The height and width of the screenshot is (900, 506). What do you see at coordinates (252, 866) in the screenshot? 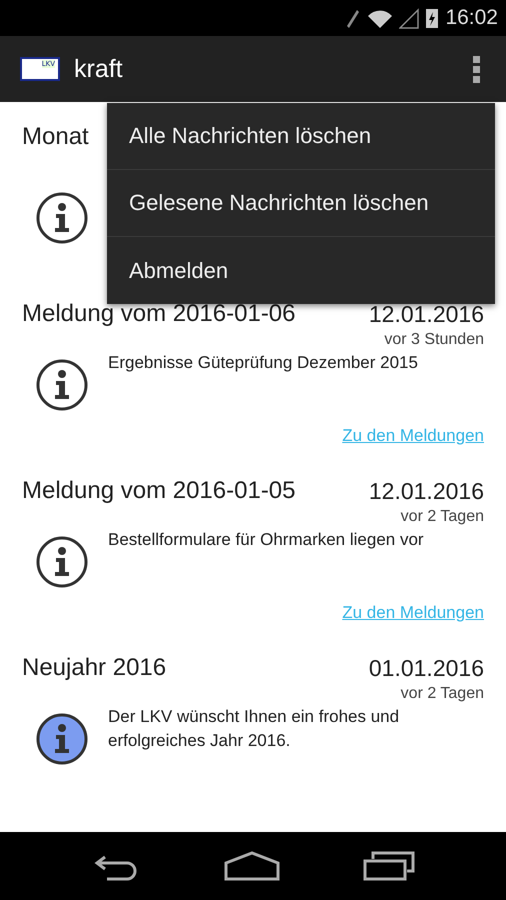
I see `home-icon` at bounding box center [252, 866].